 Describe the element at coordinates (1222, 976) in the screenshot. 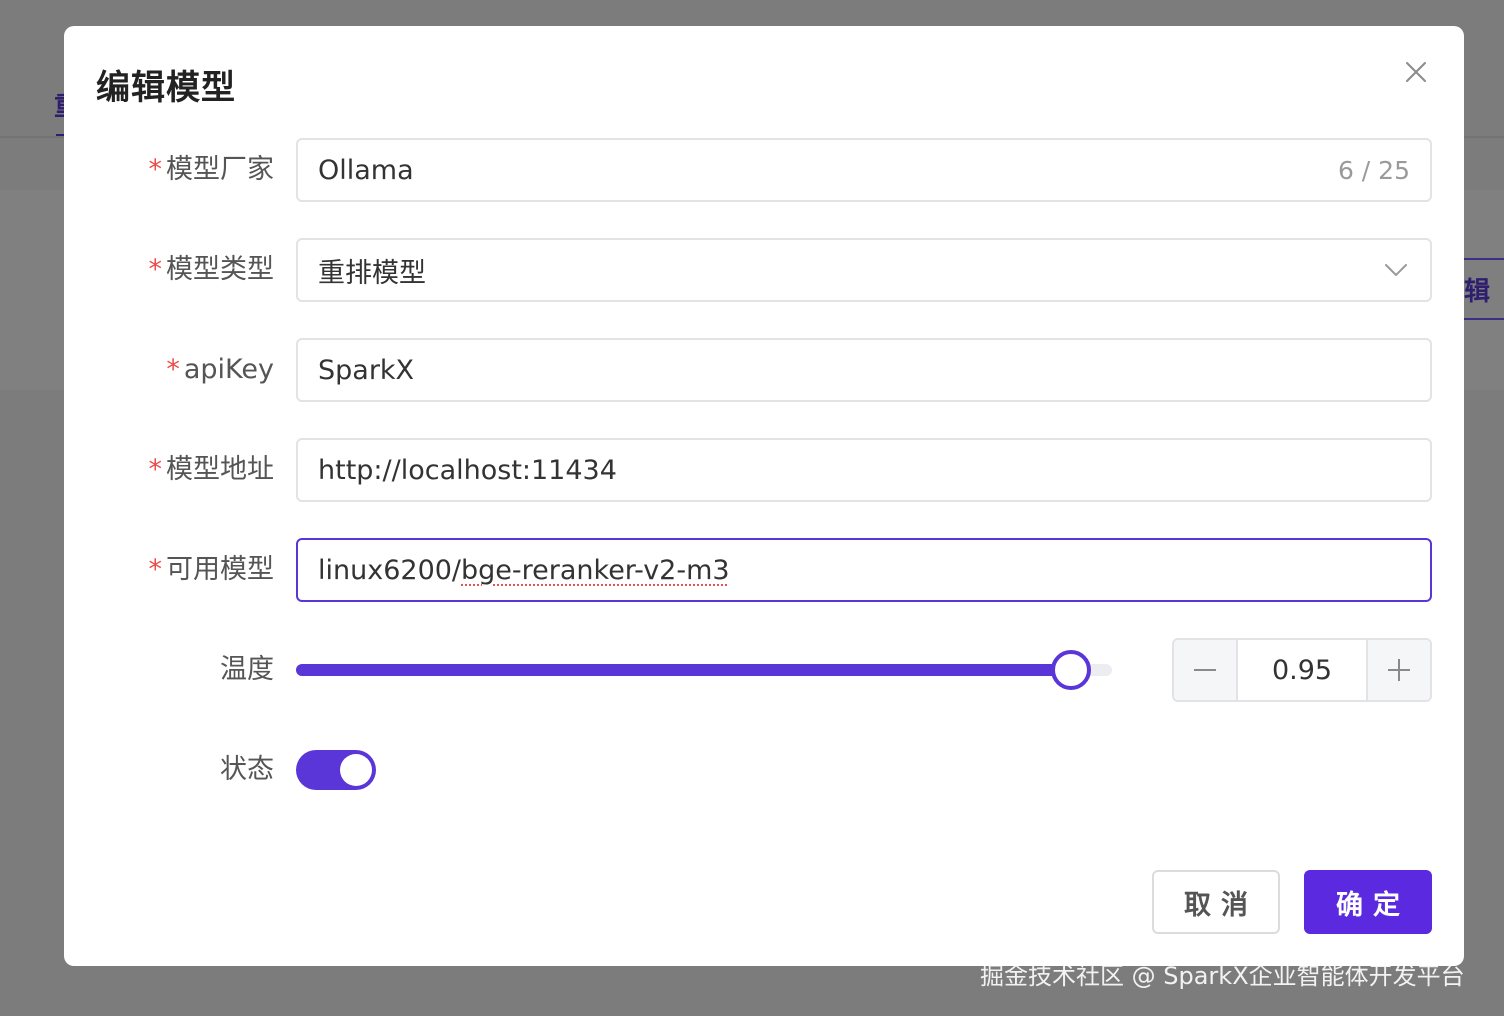

I see `watermark: 掘金技术社区 @ SparkX企业智能体开发平台` at that location.